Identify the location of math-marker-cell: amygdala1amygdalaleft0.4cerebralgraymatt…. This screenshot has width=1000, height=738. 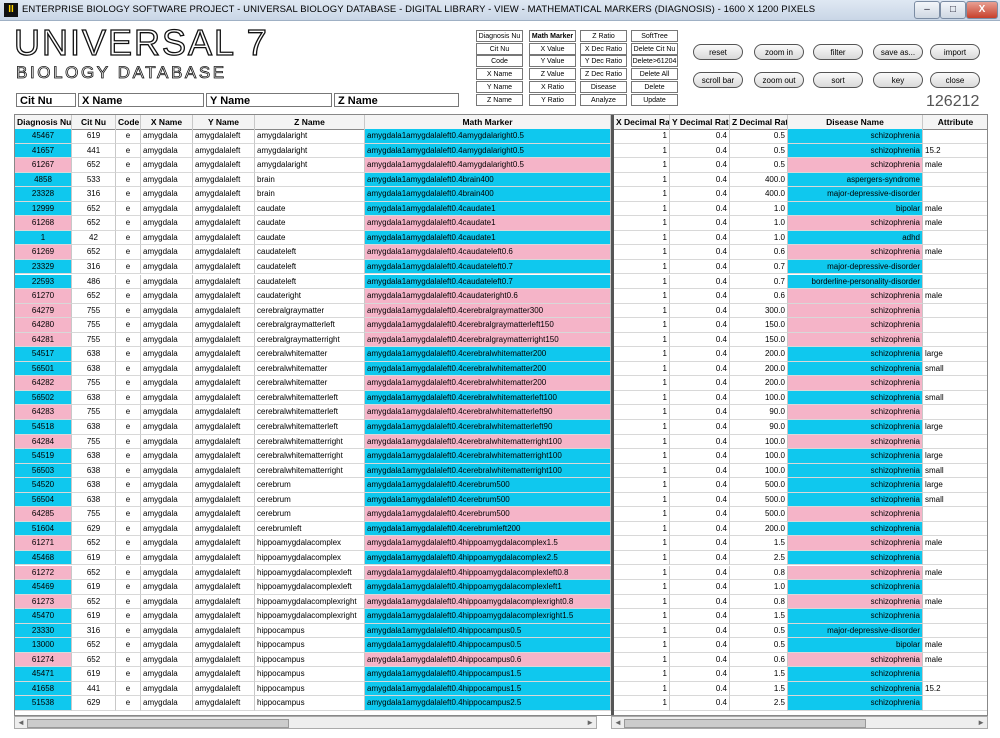
(488, 340).